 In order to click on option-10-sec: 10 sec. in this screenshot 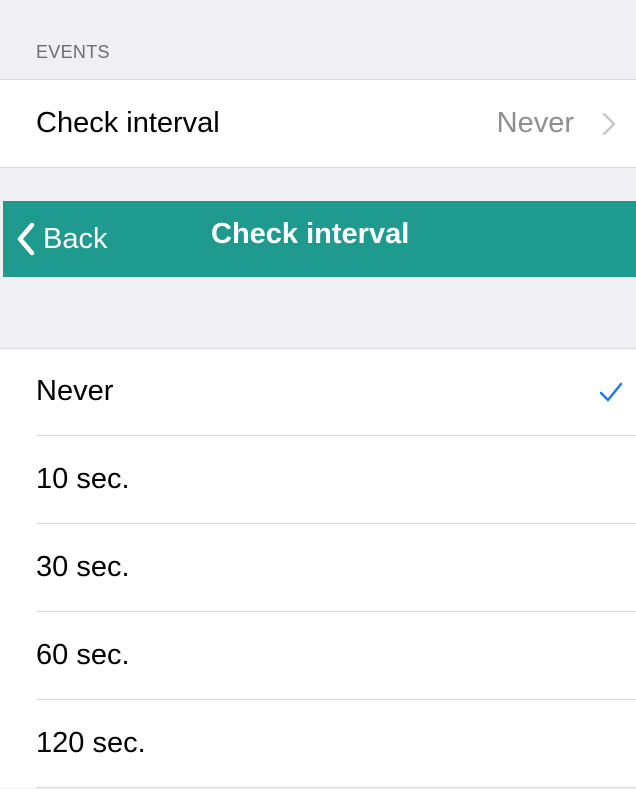, I will do `click(318, 480)`.